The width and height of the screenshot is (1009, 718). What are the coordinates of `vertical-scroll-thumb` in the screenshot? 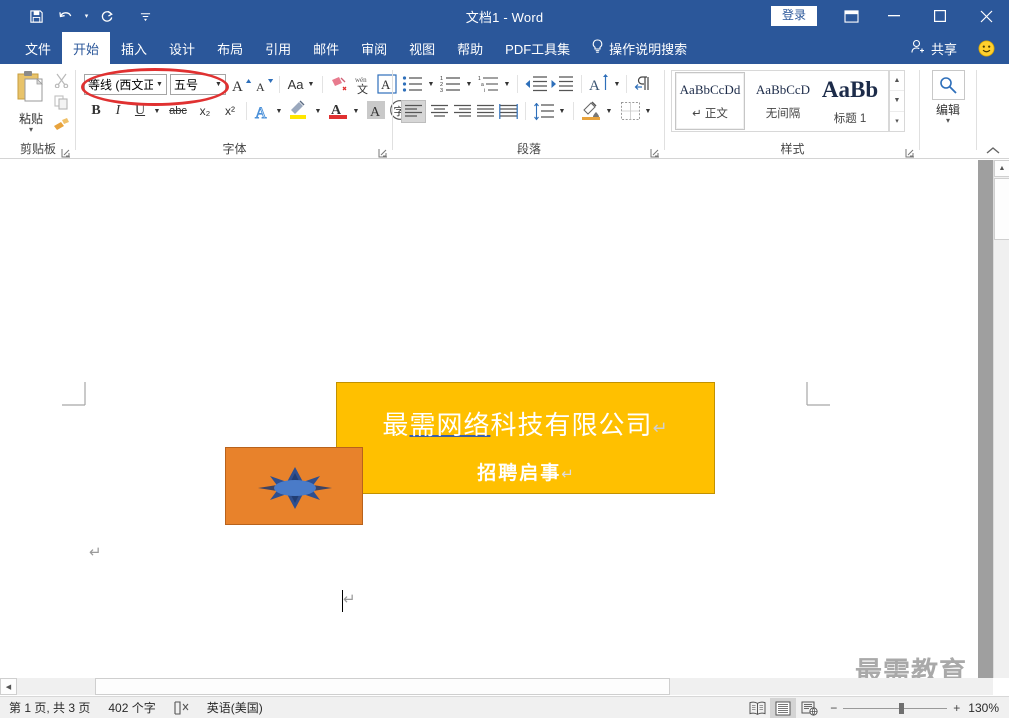 It's located at (1001, 209).